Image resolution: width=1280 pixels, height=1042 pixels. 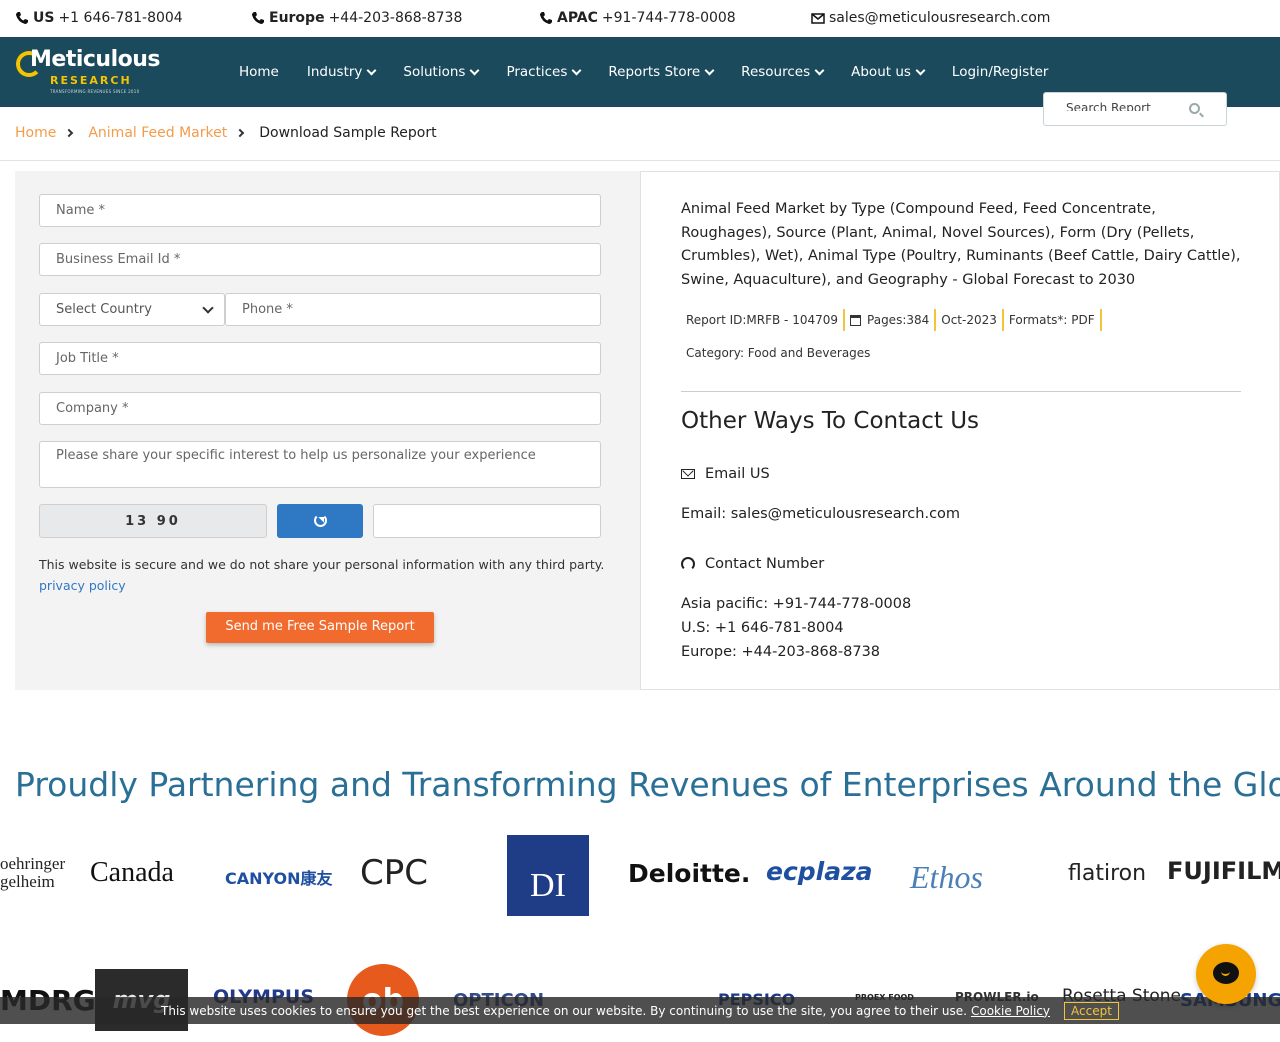 I want to click on contact-asia: Asia pacific: +91-744-778-0008, so click(x=796, y=604).